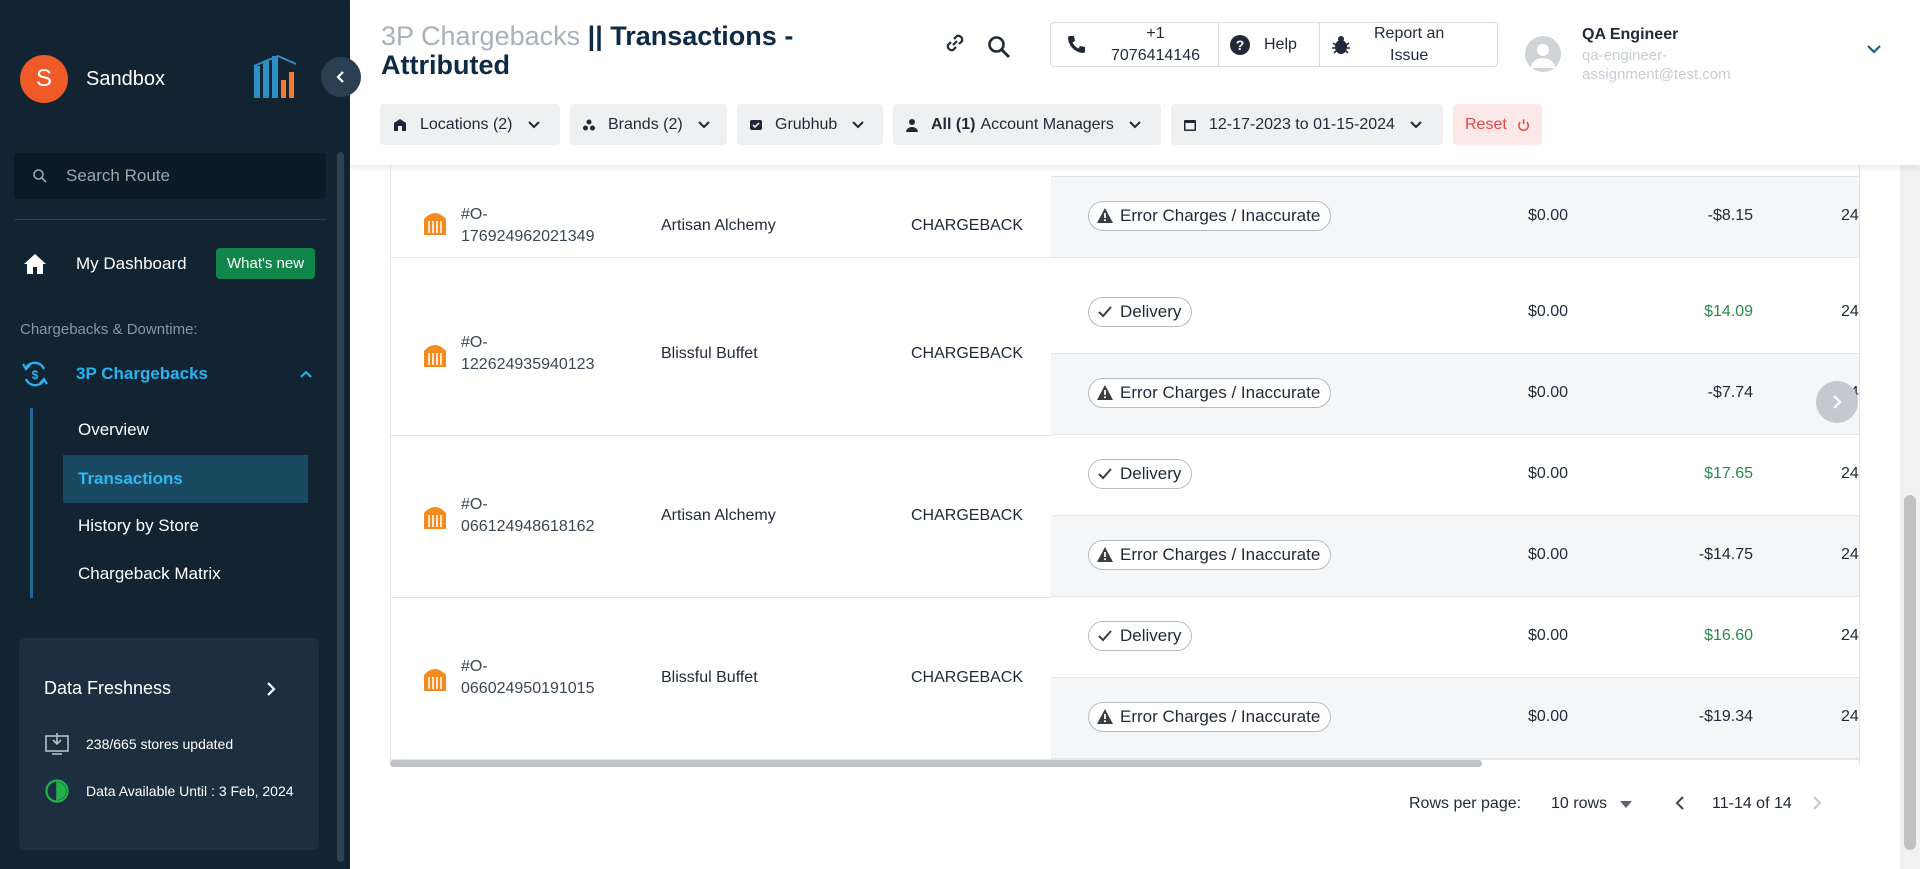 The width and height of the screenshot is (1920, 869). Describe the element at coordinates (1027, 124) in the screenshot. I see `account-managers-filter: All (1) Account Managers` at that location.